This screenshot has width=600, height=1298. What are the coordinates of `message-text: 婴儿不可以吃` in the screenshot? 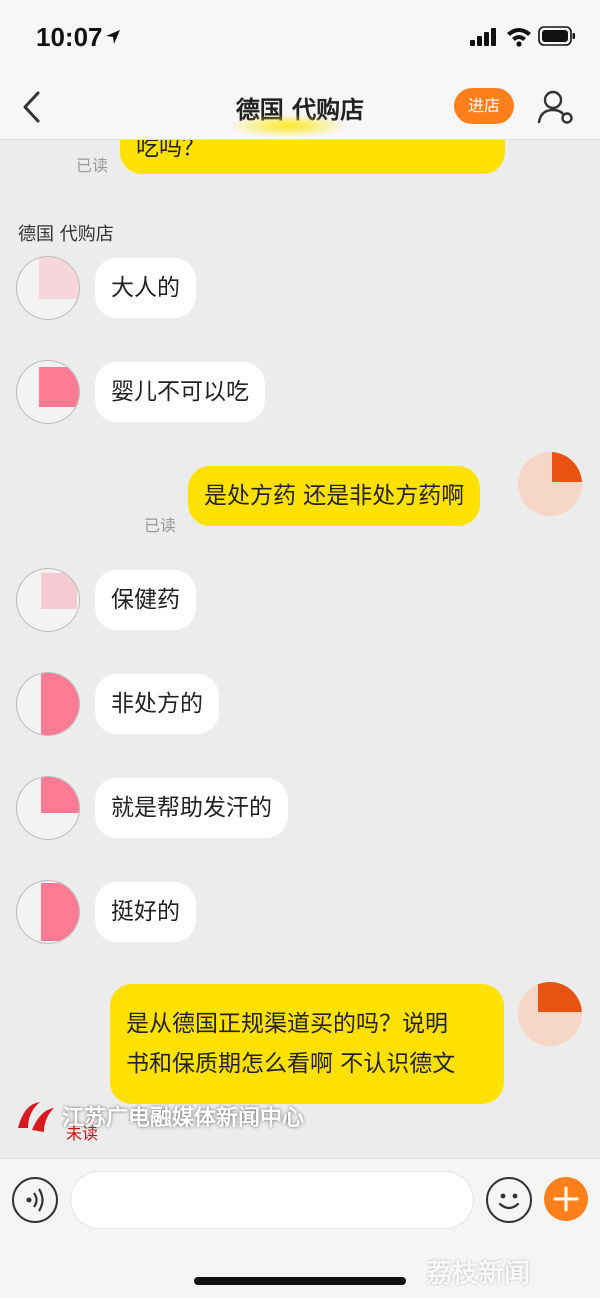 It's located at (180, 392).